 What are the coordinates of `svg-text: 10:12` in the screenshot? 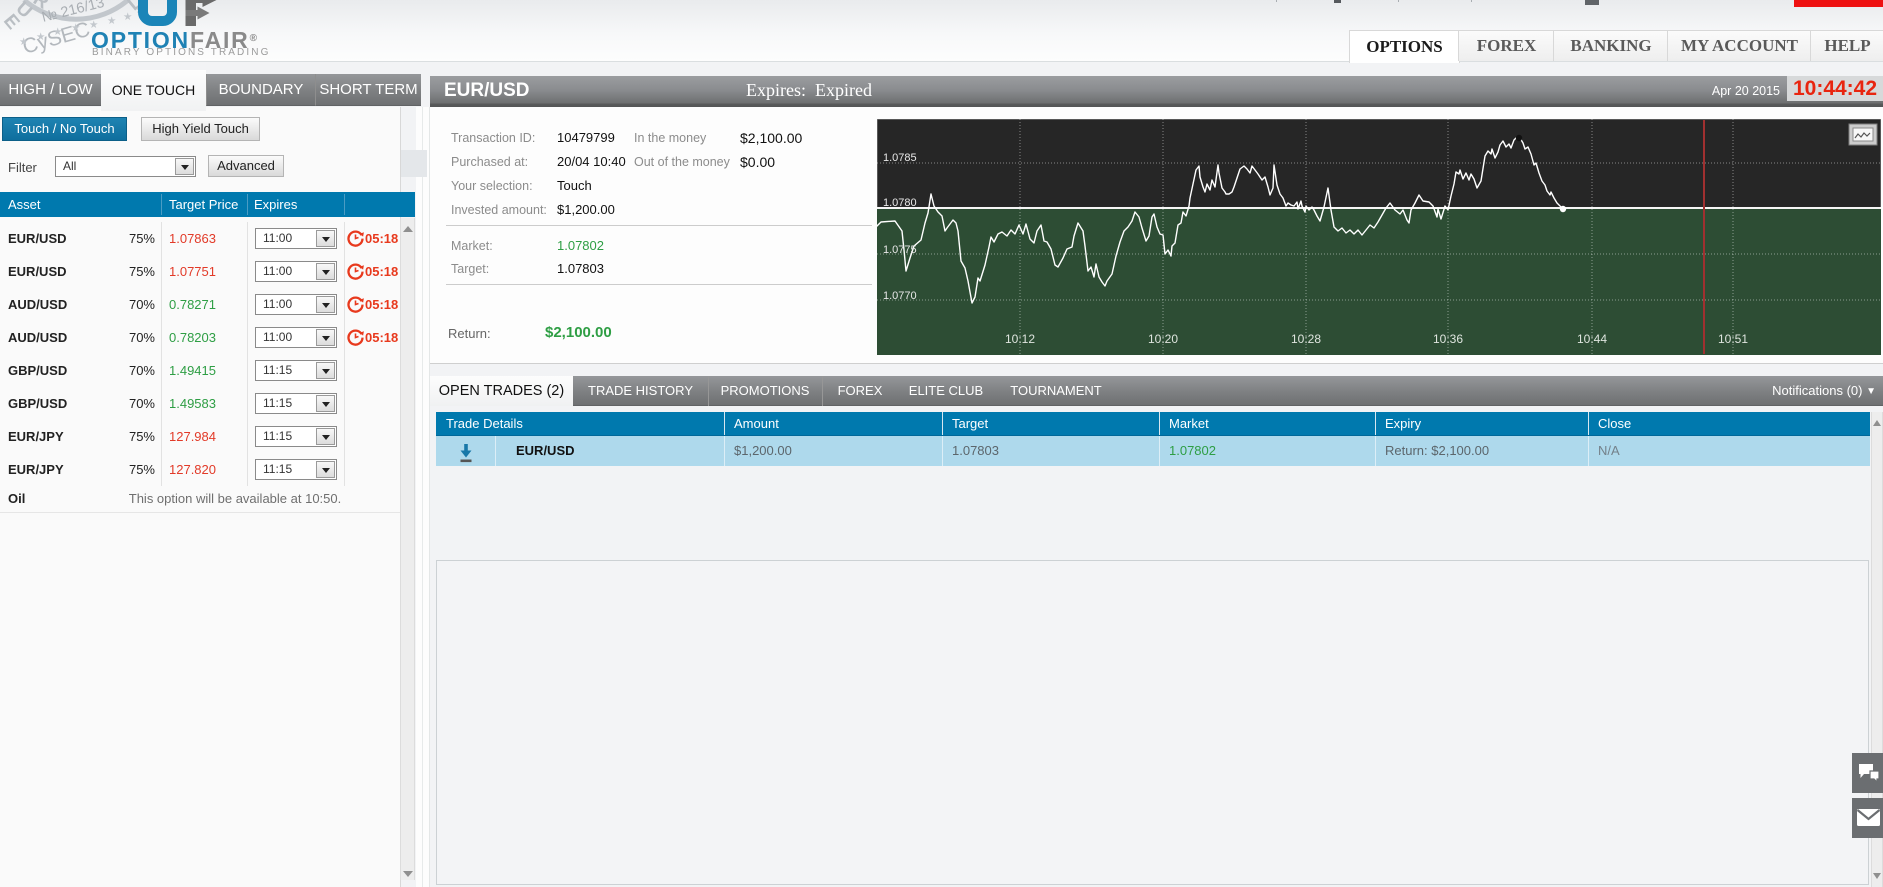 It's located at (1020, 339).